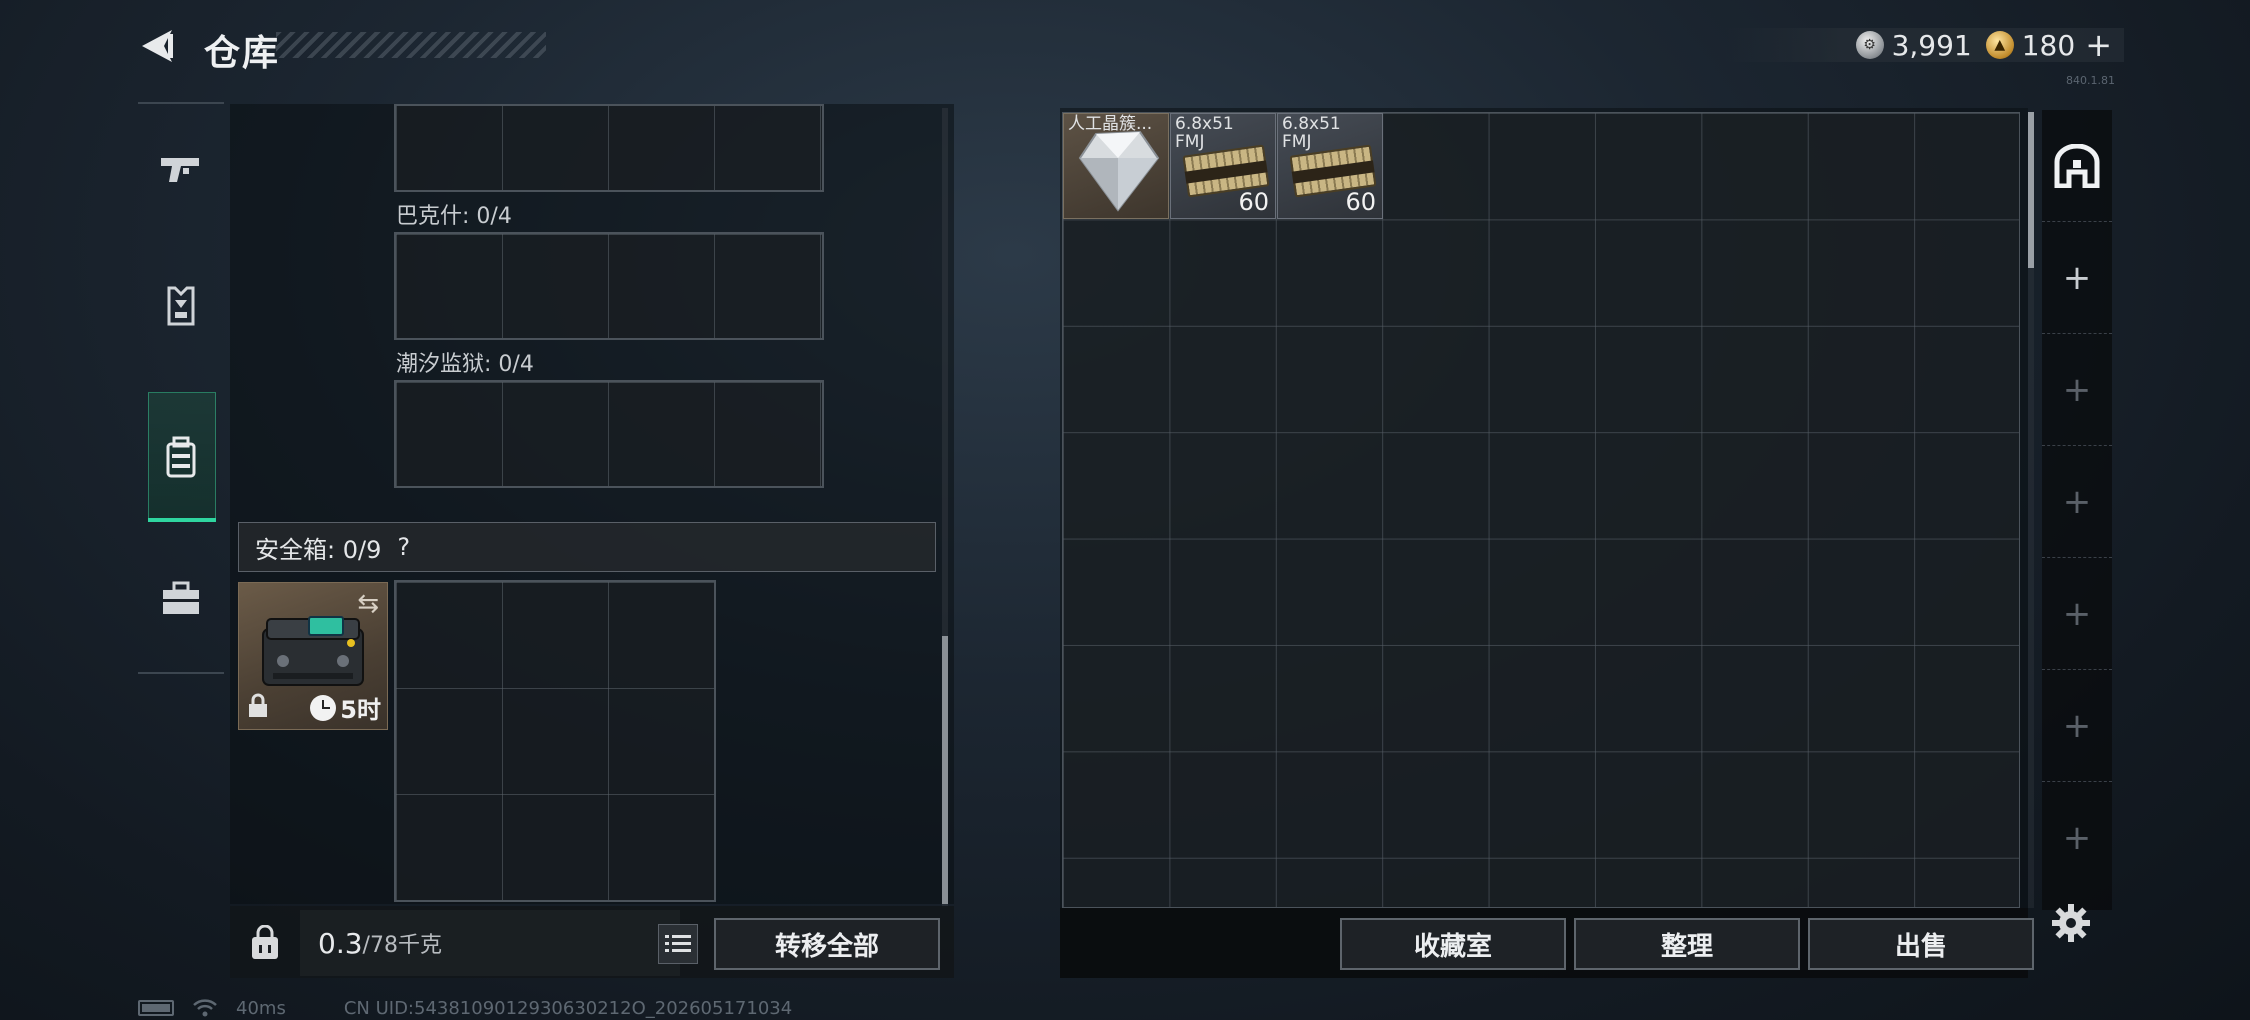 Image resolution: width=2250 pixels, height=1020 pixels. What do you see at coordinates (1687, 944) in the screenshot?
I see `organize-button: 整理` at bounding box center [1687, 944].